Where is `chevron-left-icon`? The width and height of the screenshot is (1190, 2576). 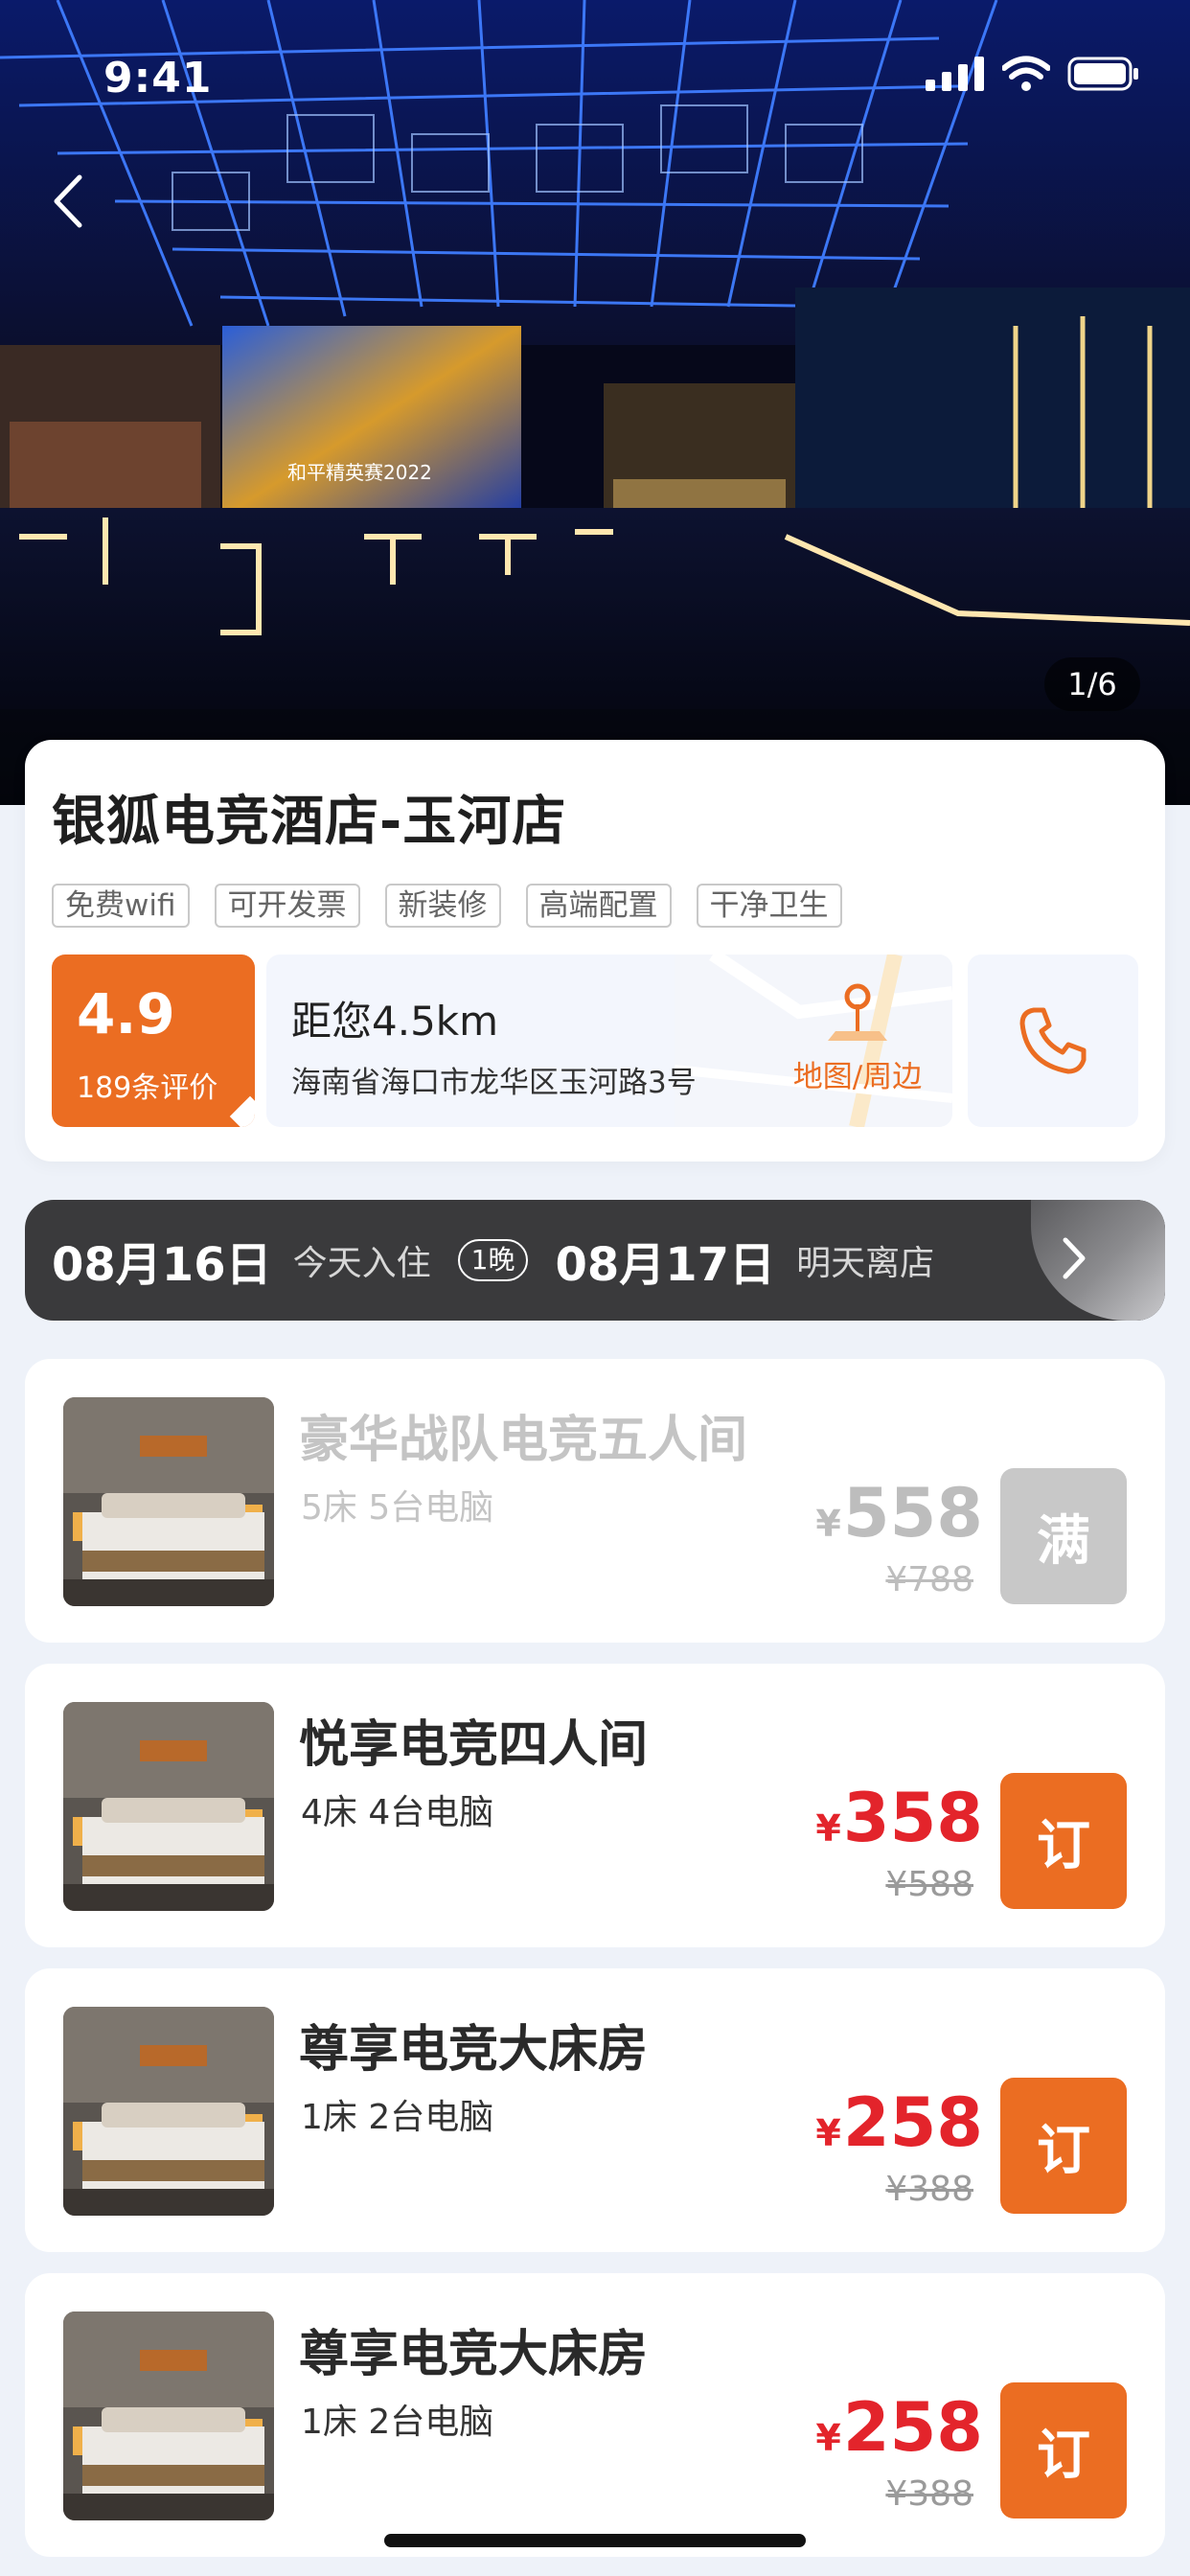
chevron-left-icon is located at coordinates (68, 201).